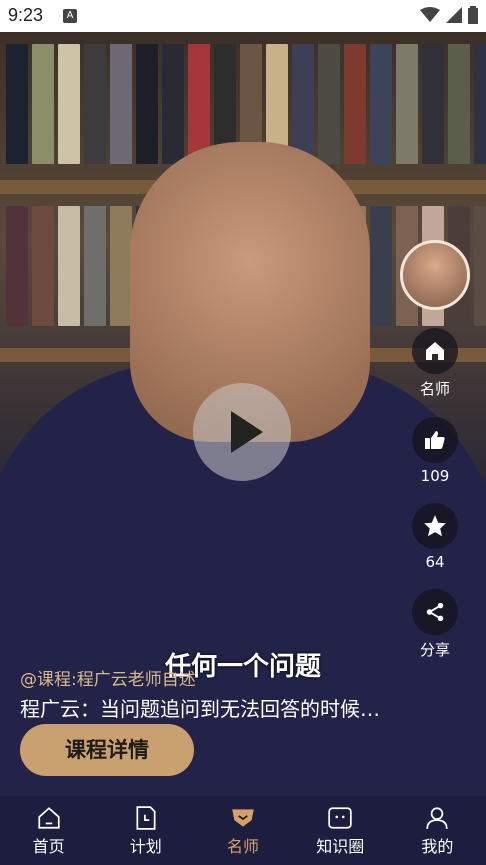 This screenshot has width=486, height=865. Describe the element at coordinates (108, 677) in the screenshot. I see `course-tag-link: @课程:程广云老师自述` at that location.